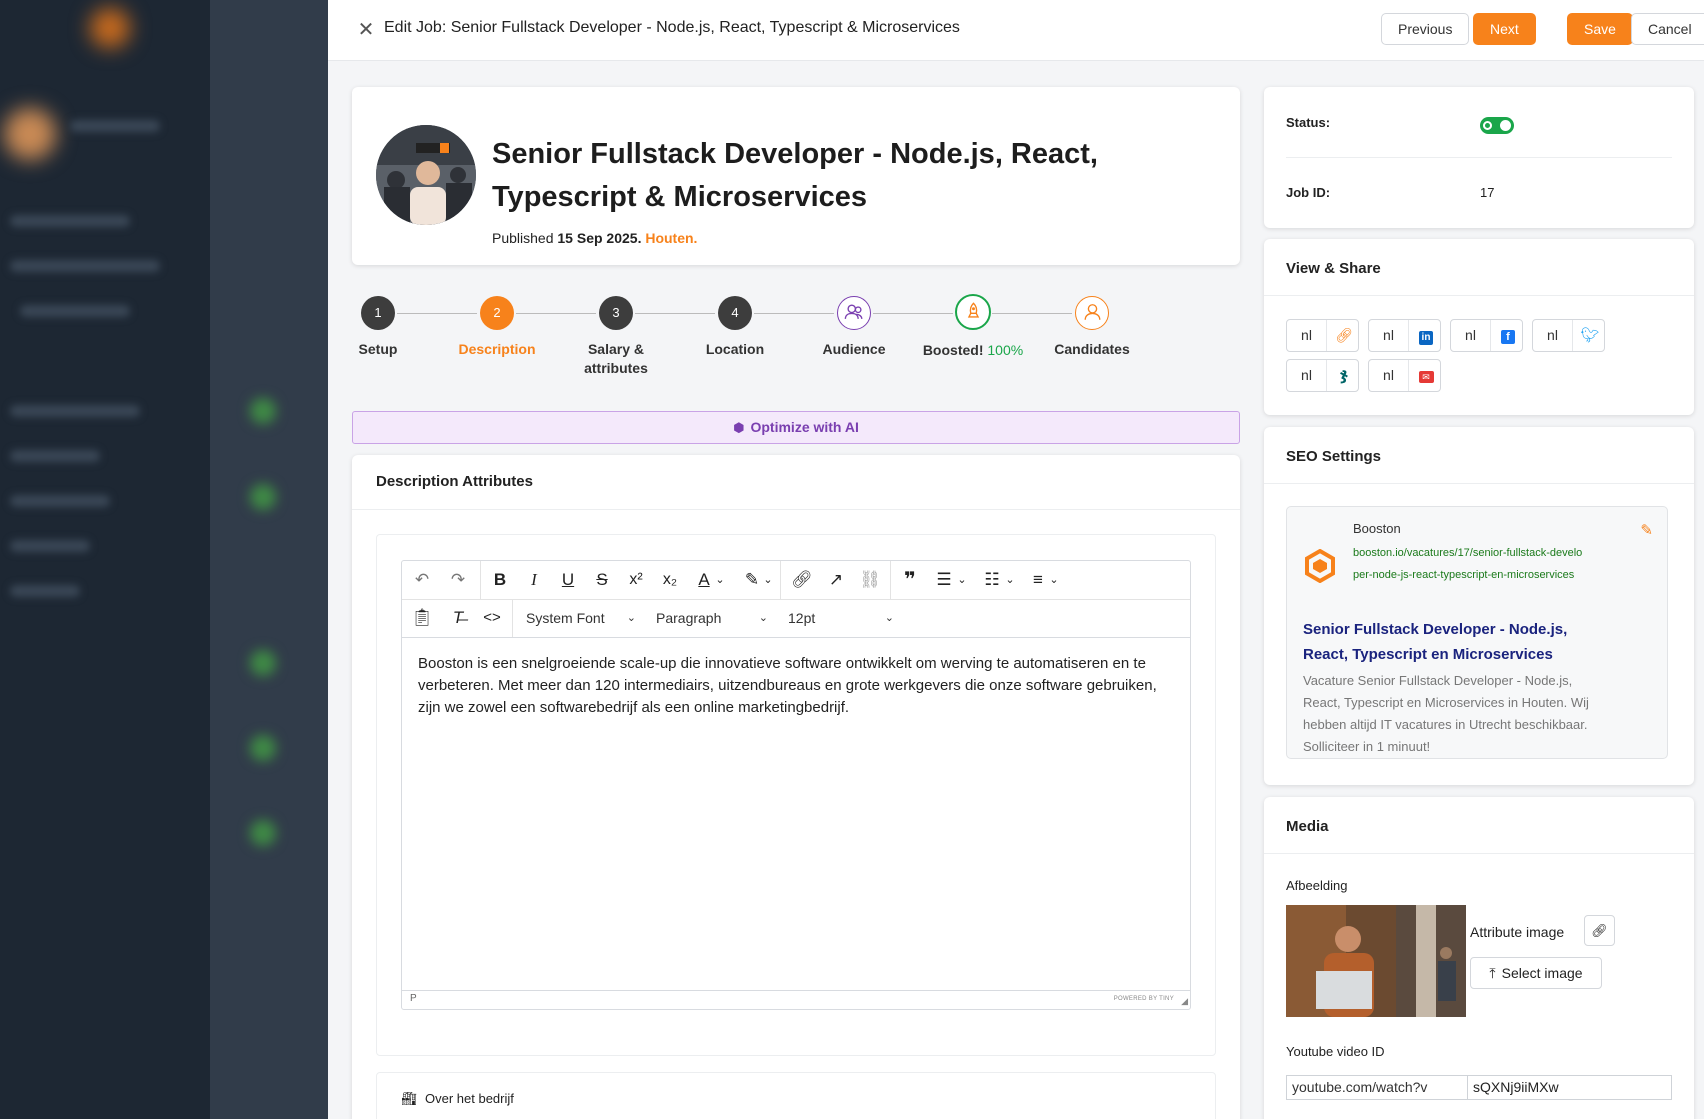 The image size is (1704, 1119). What do you see at coordinates (469, 1098) in the screenshot?
I see `company-section-label: Over het bedrijf` at bounding box center [469, 1098].